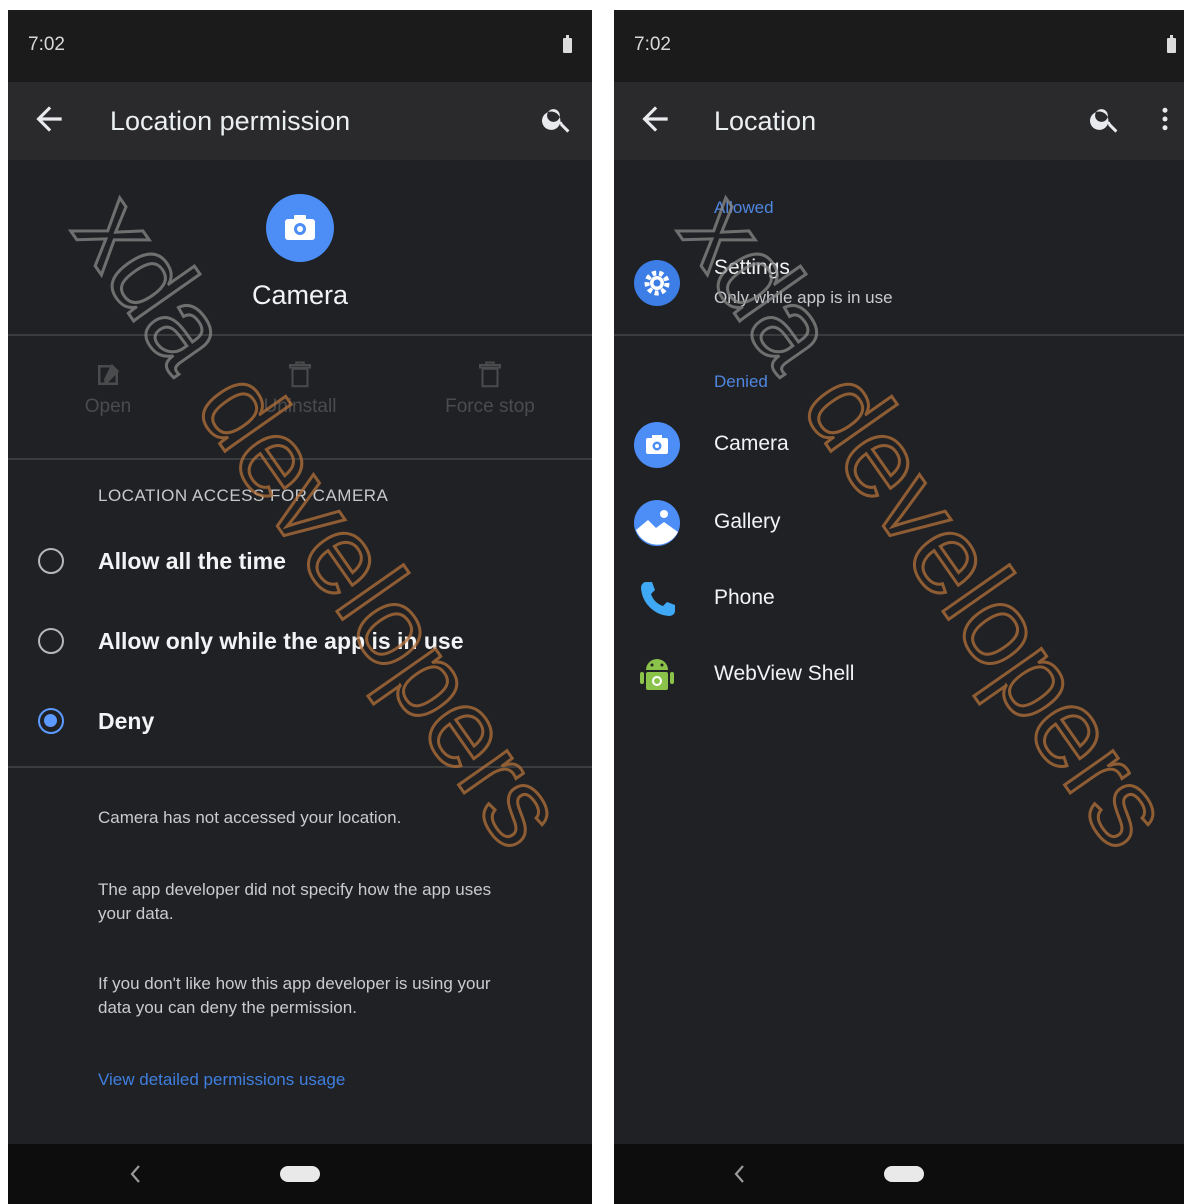  Describe the element at coordinates (752, 267) in the screenshot. I see `item-title: Settings` at that location.